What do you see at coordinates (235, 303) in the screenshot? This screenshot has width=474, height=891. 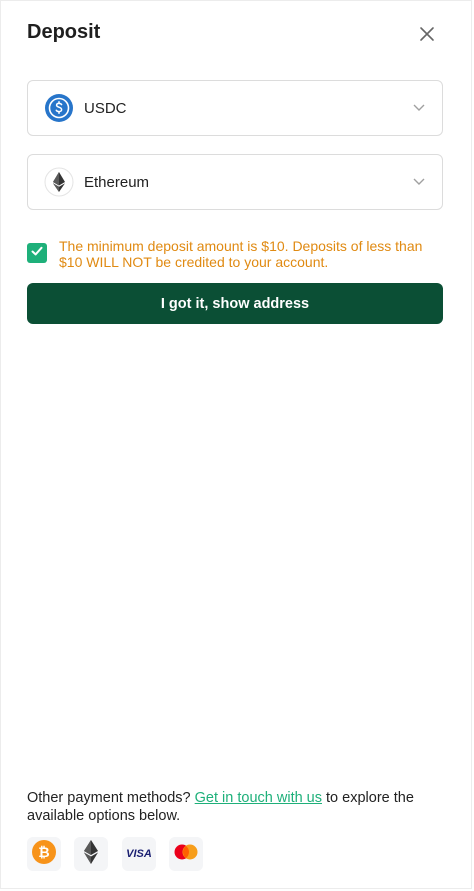 I see `show-address-button: I got it, show address` at bounding box center [235, 303].